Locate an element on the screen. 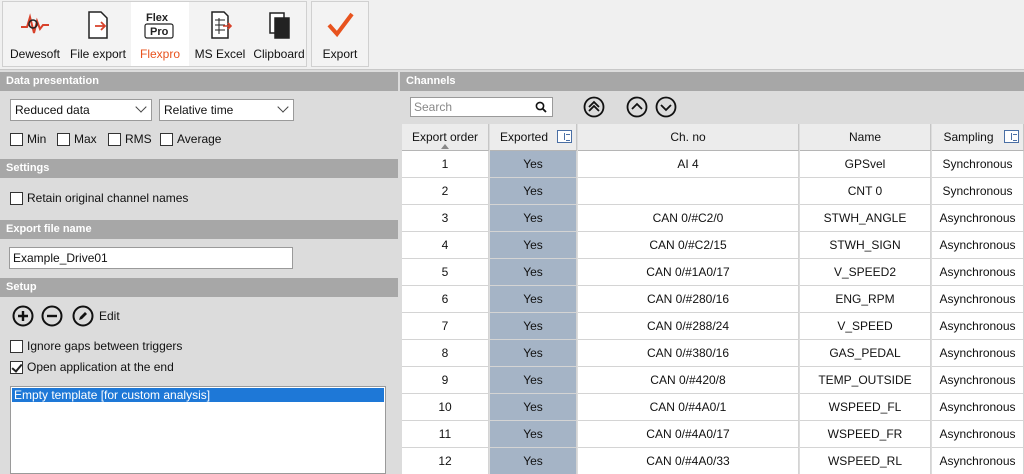 Image resolution: width=1024 pixels, height=474 pixels. cell-export-order: 4 is located at coordinates (445, 245).